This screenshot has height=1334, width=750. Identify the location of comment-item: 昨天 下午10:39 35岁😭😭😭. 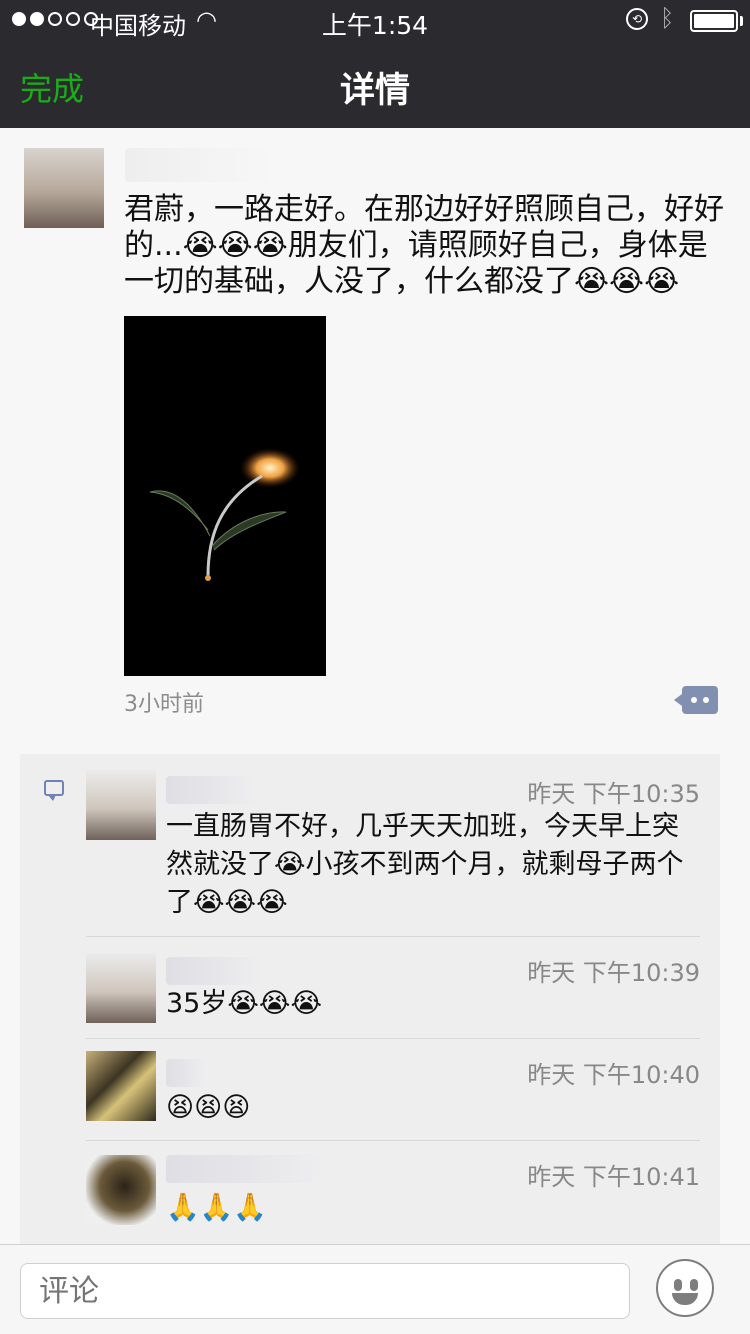
(370, 987).